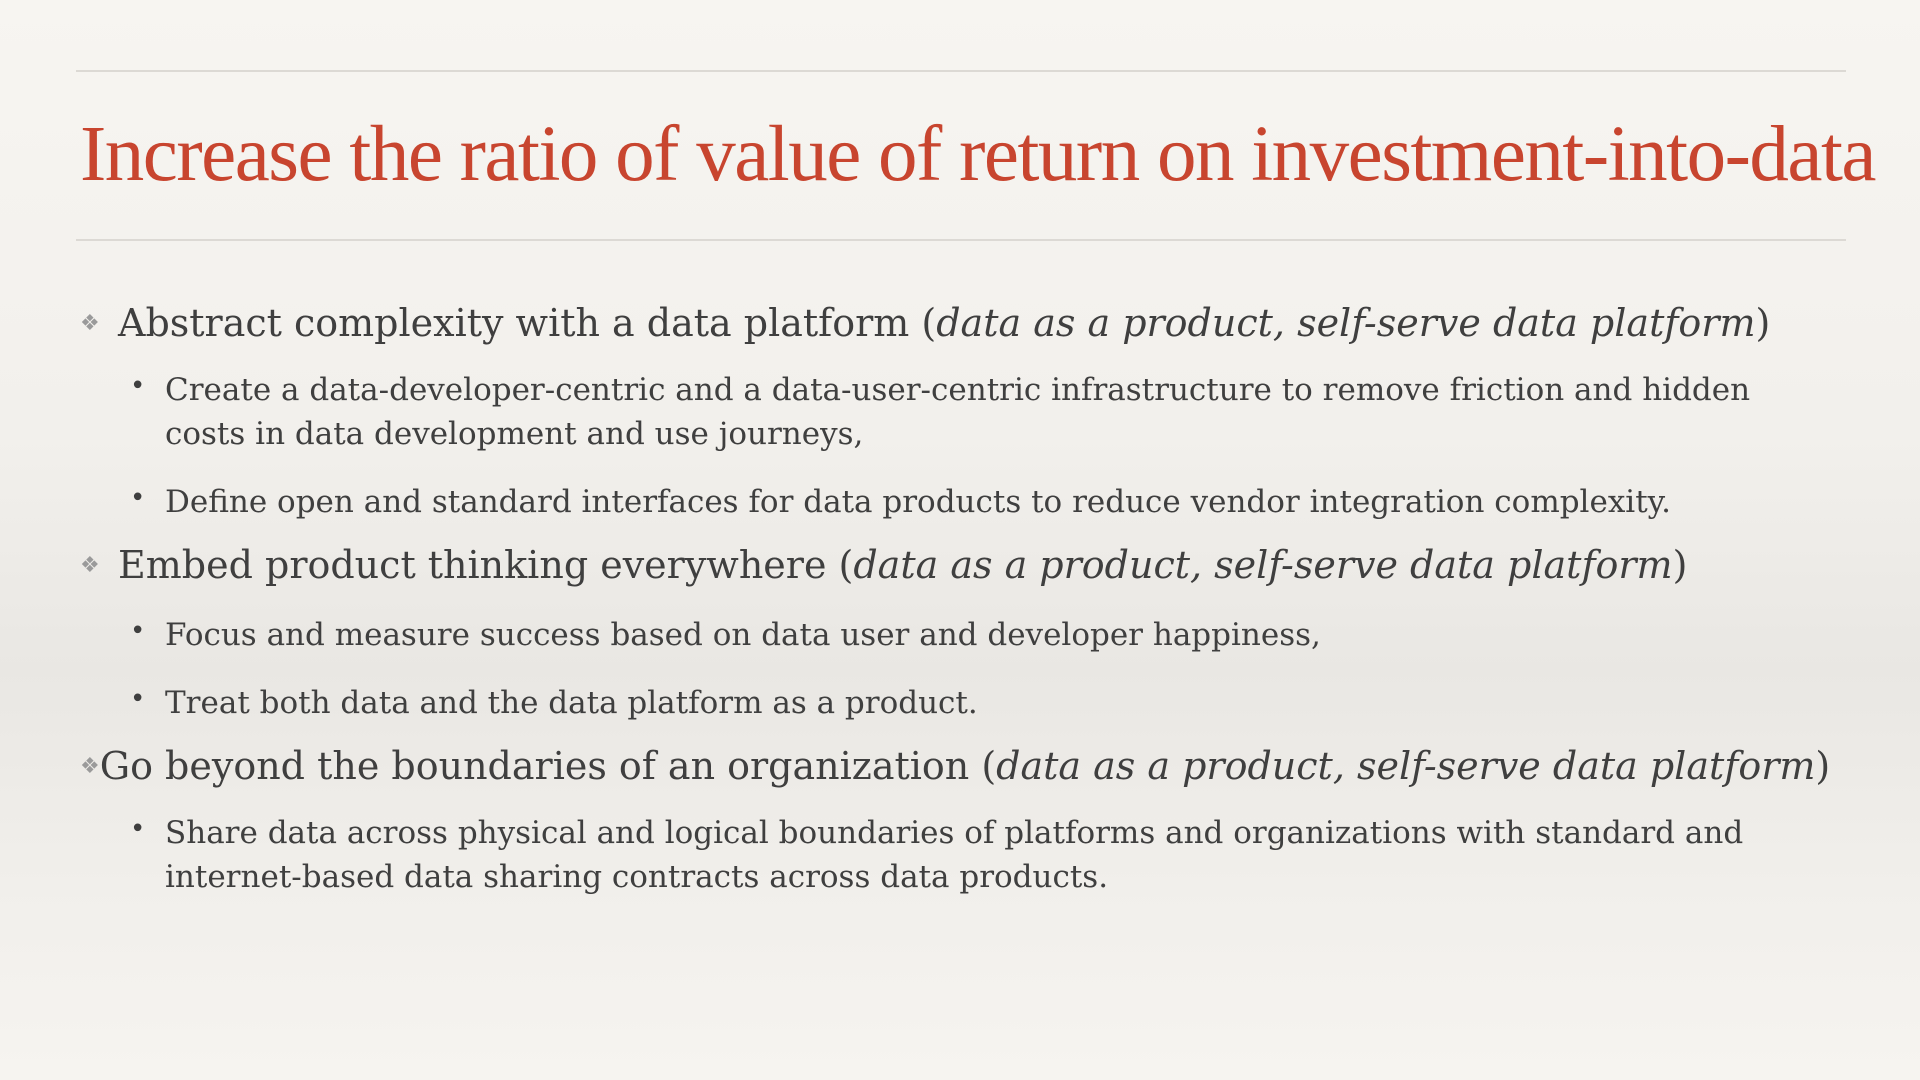 The height and width of the screenshot is (1080, 1920). I want to click on top-divider, so click(961, 71).